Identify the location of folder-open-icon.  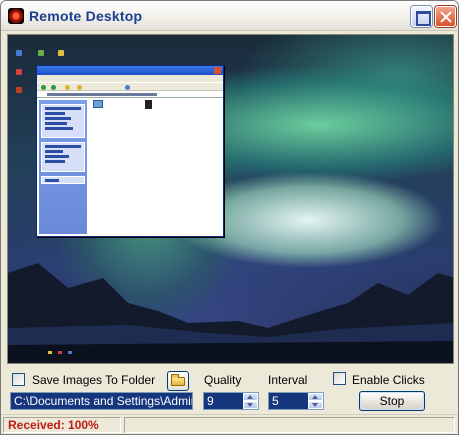
(178, 380).